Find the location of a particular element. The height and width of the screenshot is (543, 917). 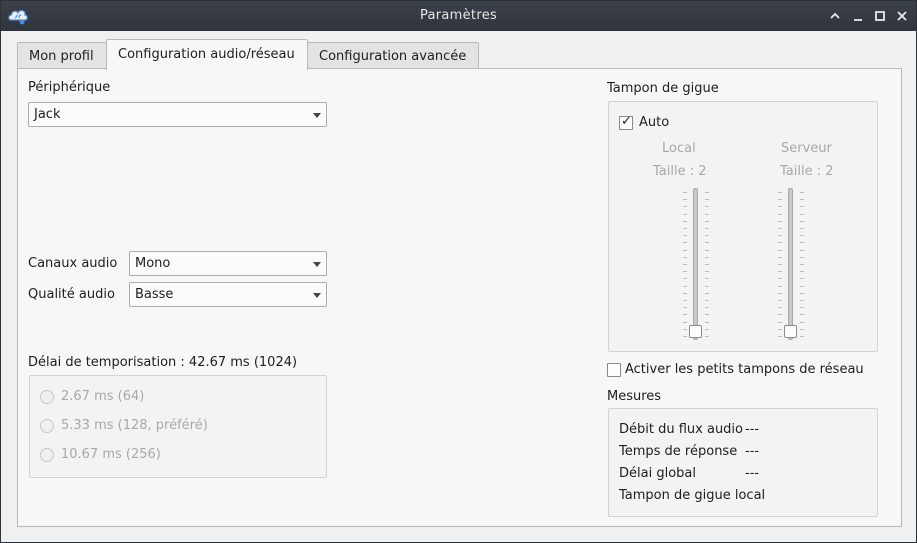

tab-advanced-config: Configuration avancée is located at coordinates (393, 55).